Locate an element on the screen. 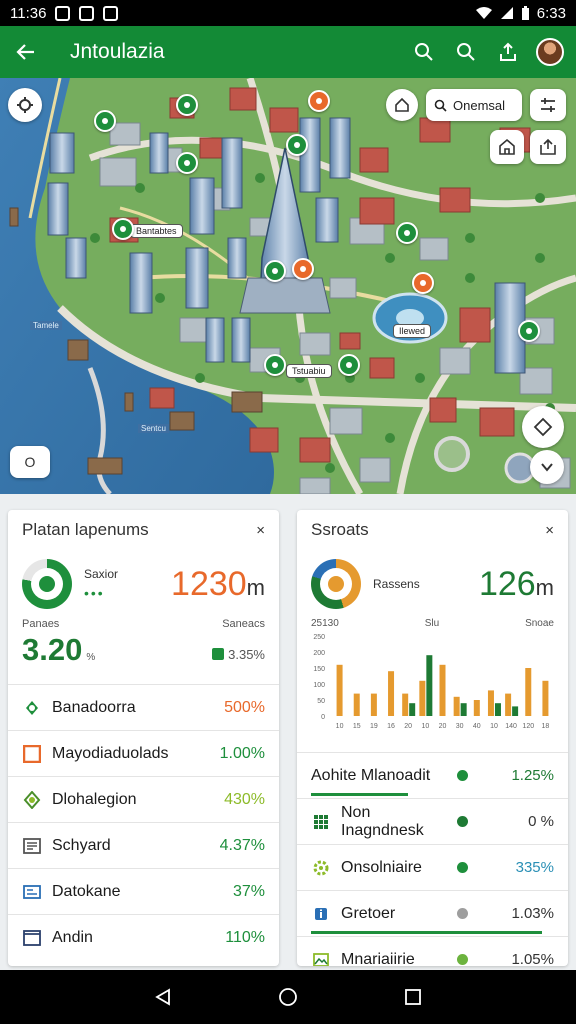 Image resolution: width=576 pixels, height=1024 pixels. battery-icon is located at coordinates (525, 12).